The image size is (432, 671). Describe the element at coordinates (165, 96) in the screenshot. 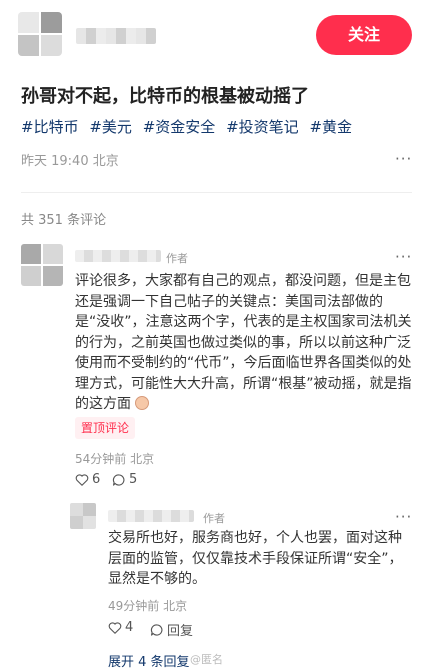

I see `post-title: 孙哥对不起，比特币的根基被动摇了` at that location.